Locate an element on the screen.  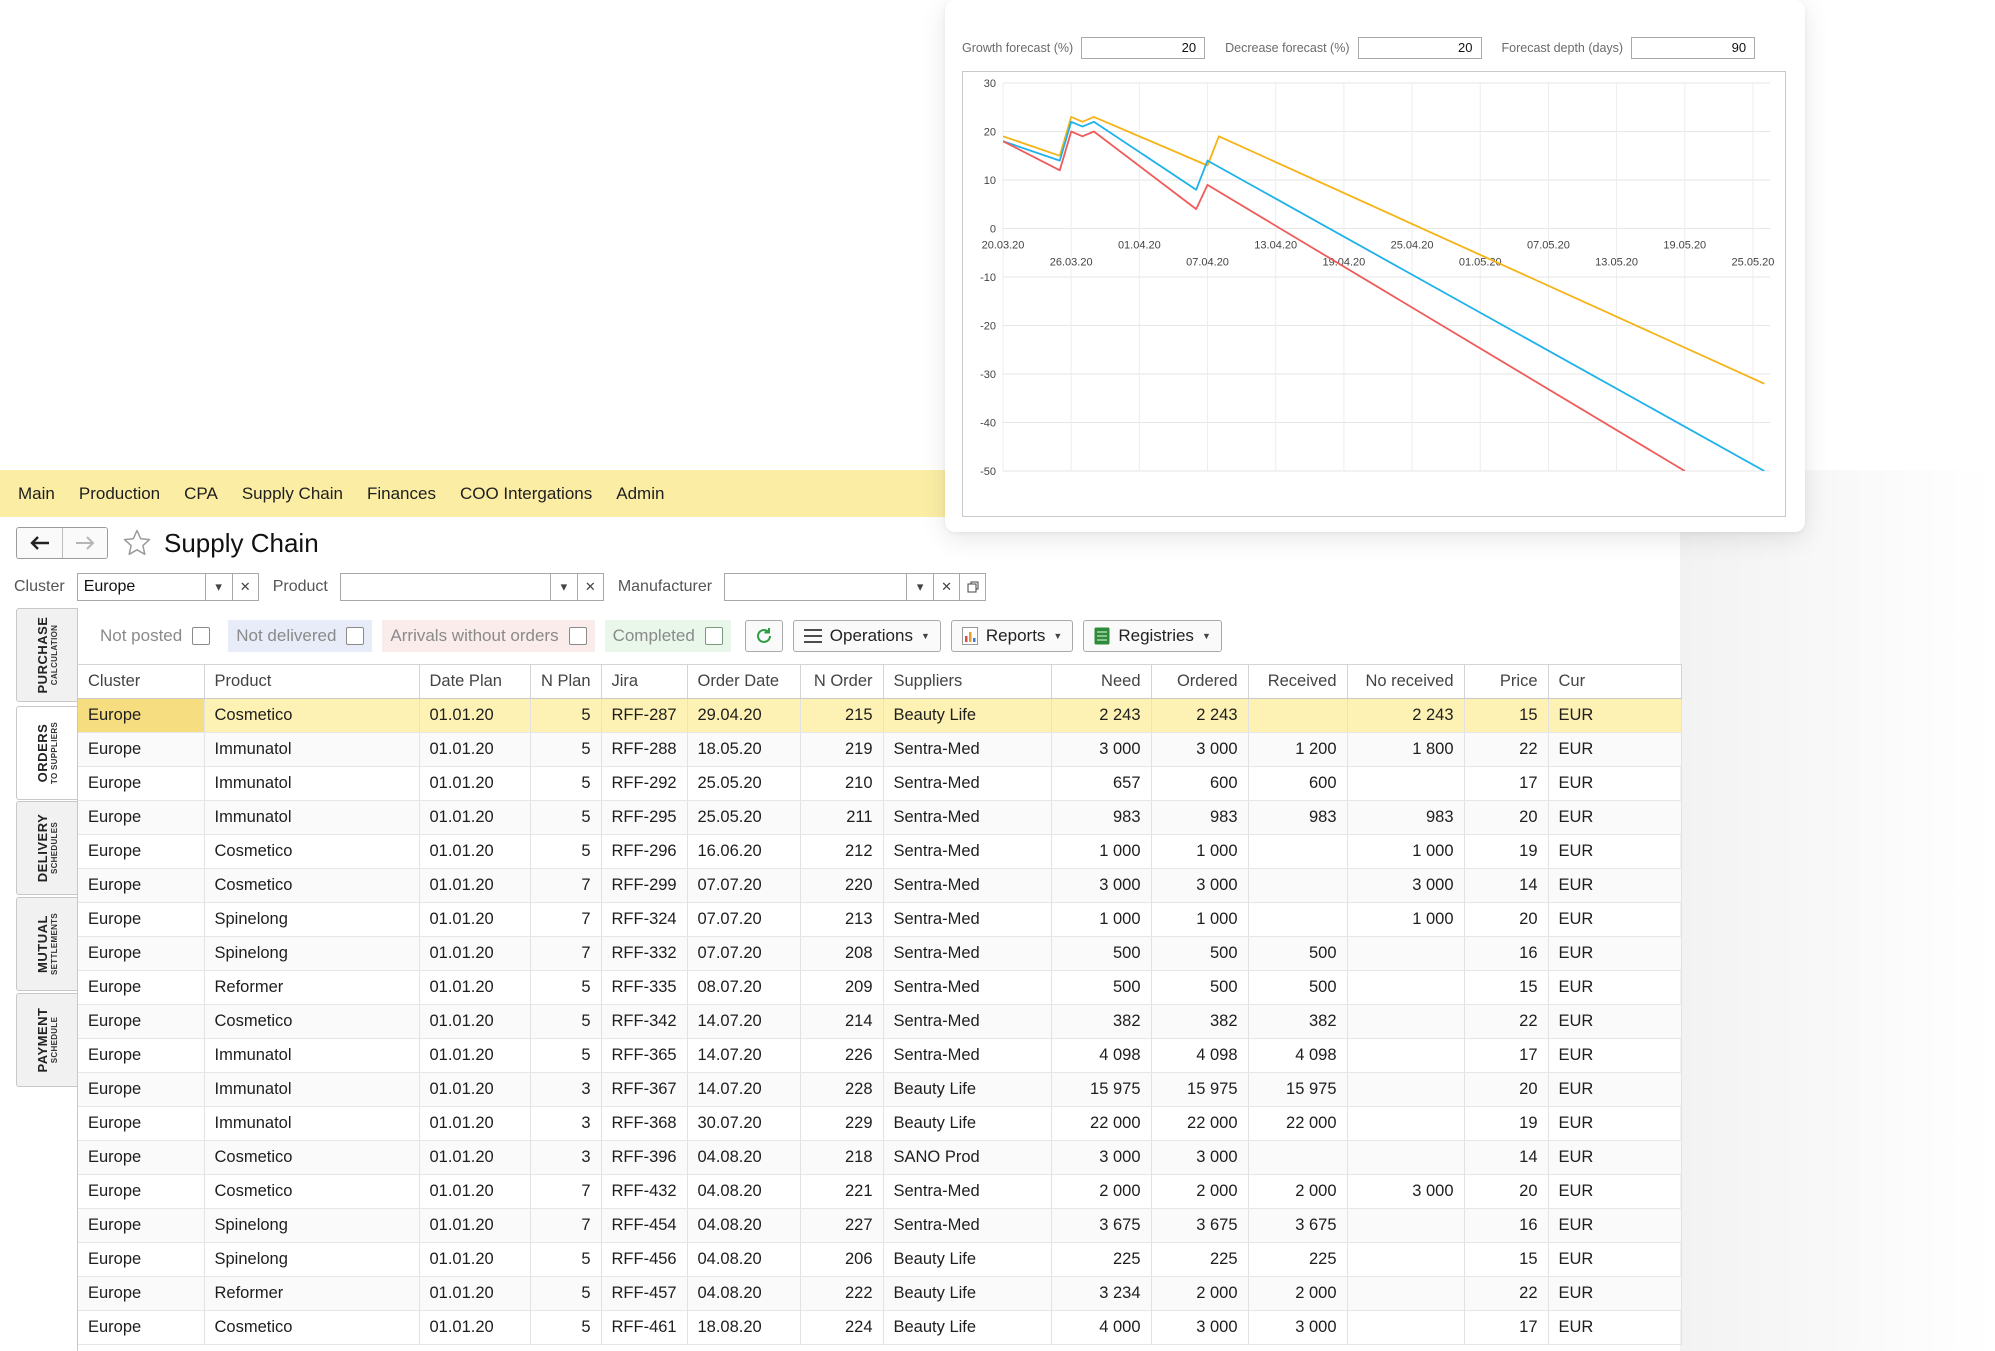
menu-item-supply-chain: Supply Chain is located at coordinates (292, 493).